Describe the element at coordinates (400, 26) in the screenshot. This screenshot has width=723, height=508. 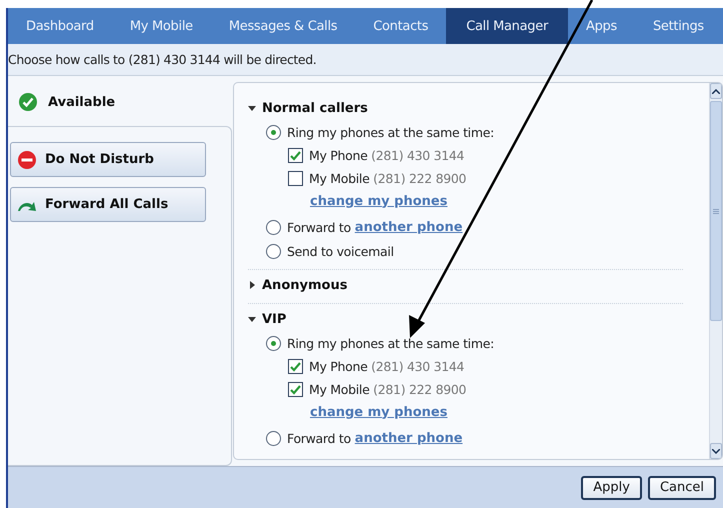
I see `nav-tab: Contacts` at that location.